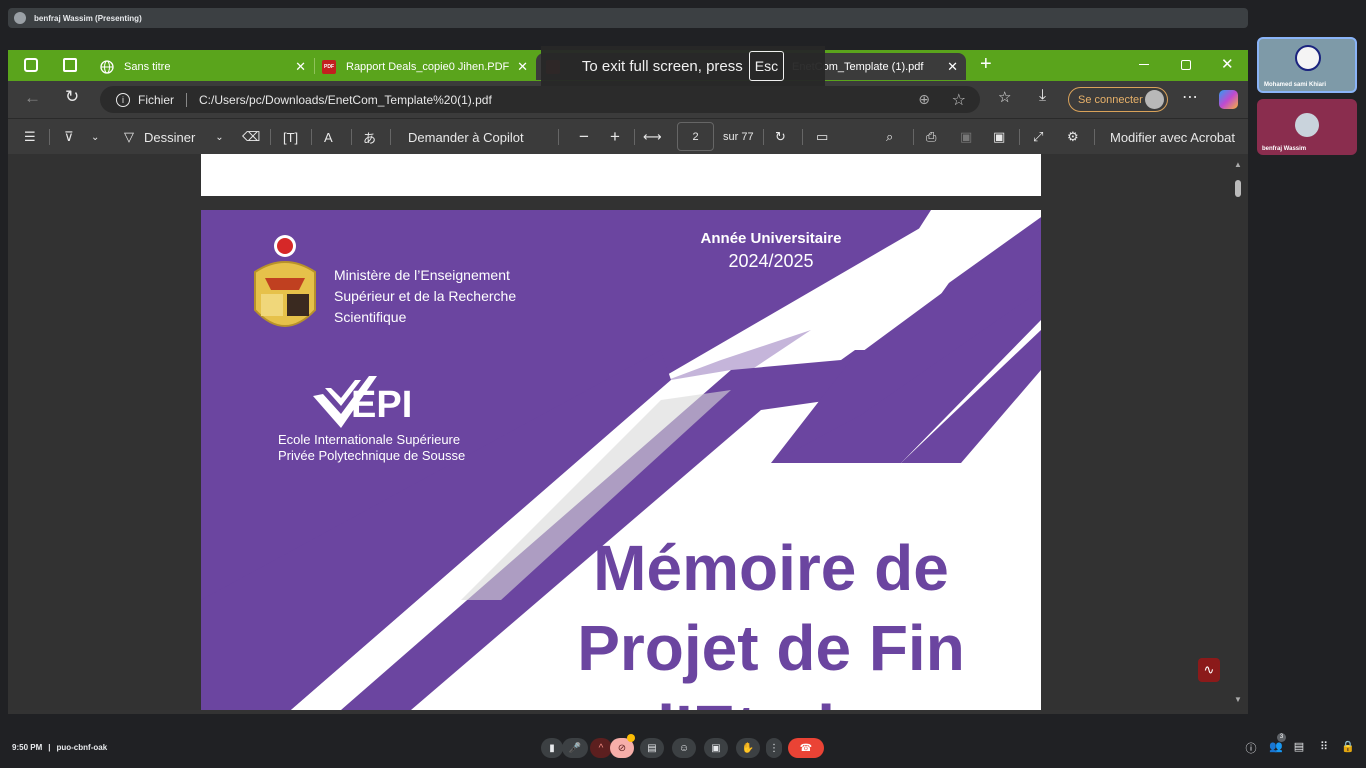  What do you see at coordinates (1276, 748) in the screenshot?
I see `people-icon: 👥` at bounding box center [1276, 748].